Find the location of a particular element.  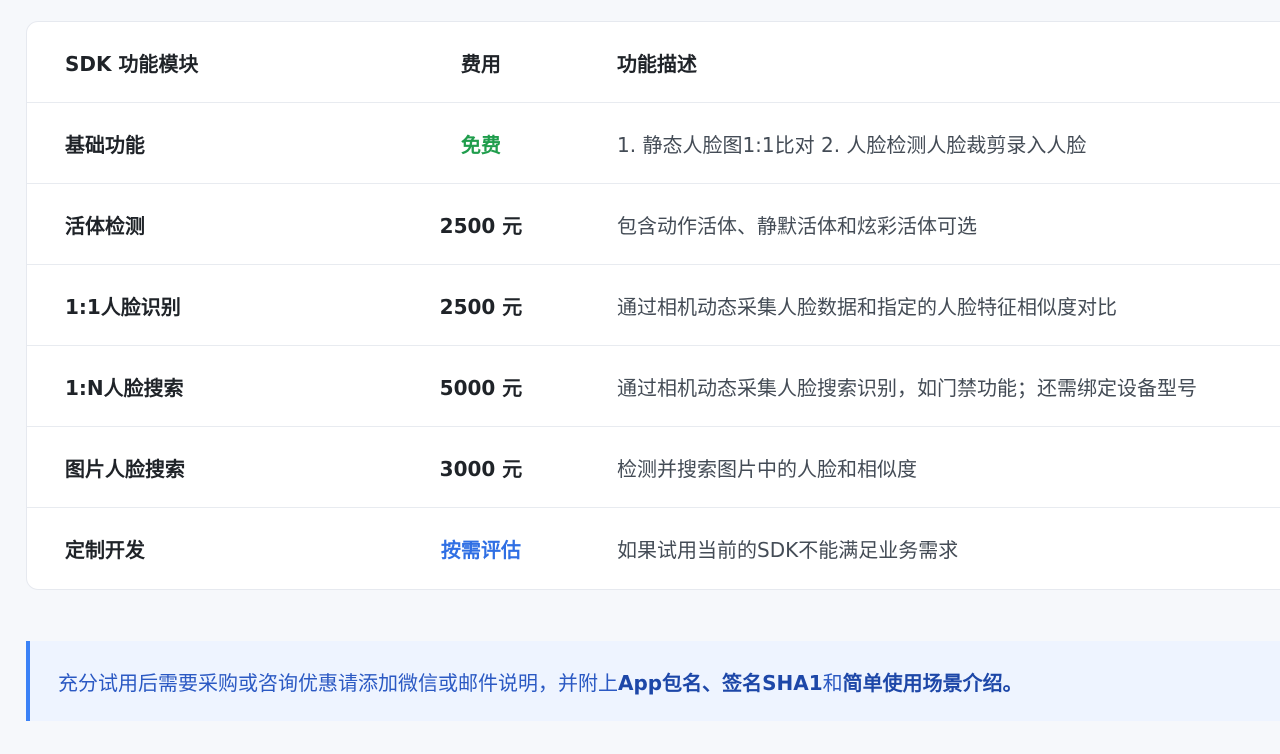

module-name: 基础功能 is located at coordinates (105, 144).